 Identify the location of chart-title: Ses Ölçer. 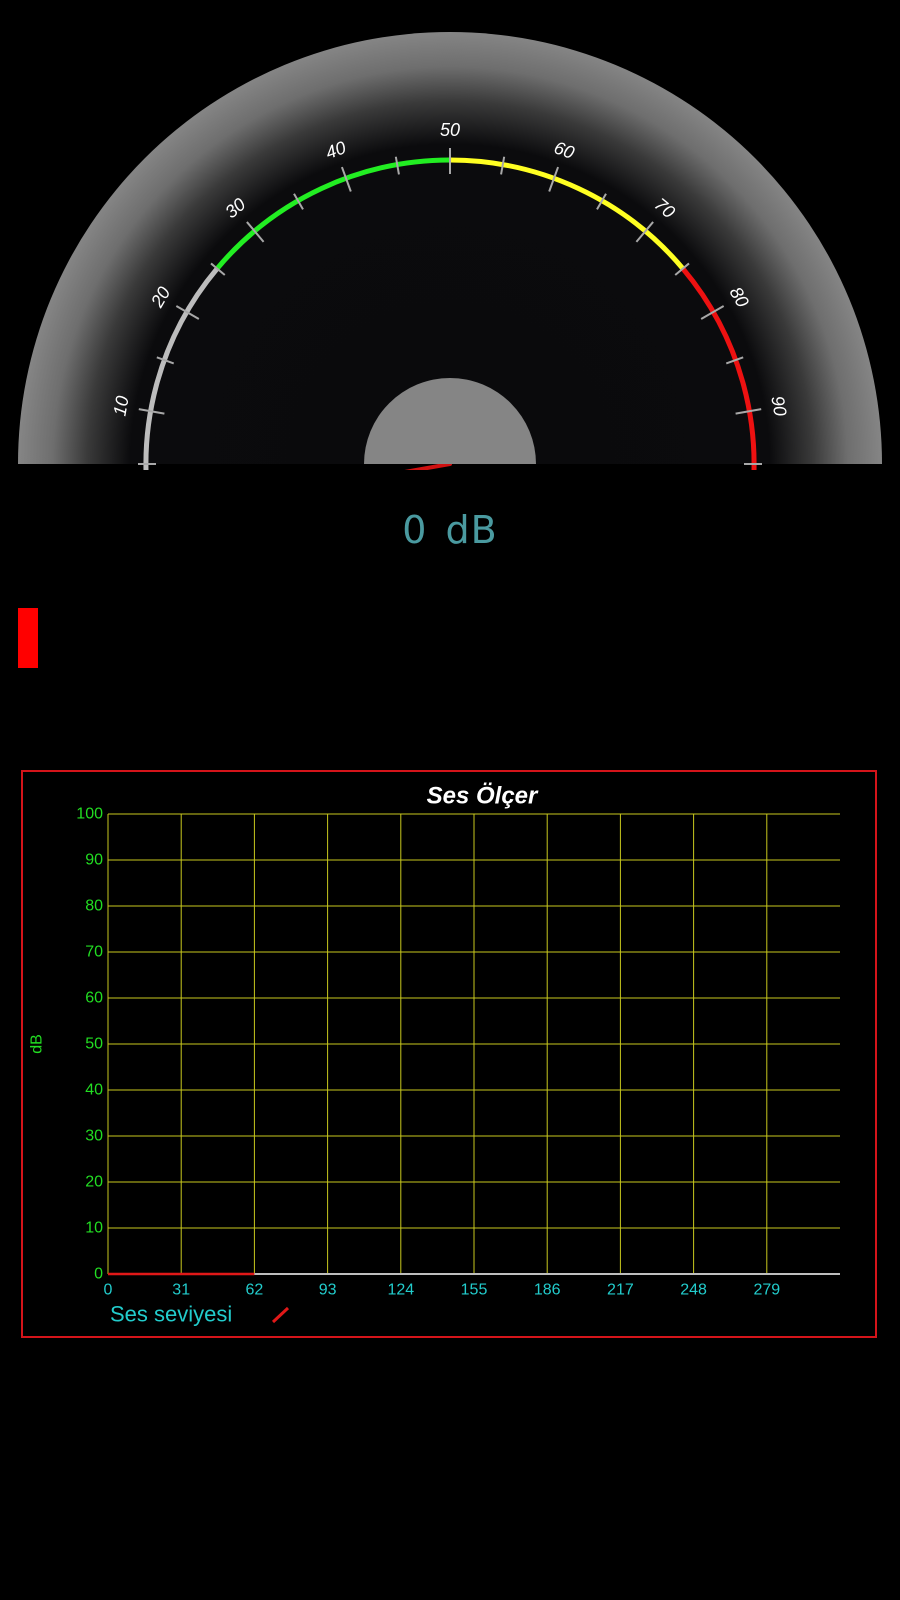
(483, 796).